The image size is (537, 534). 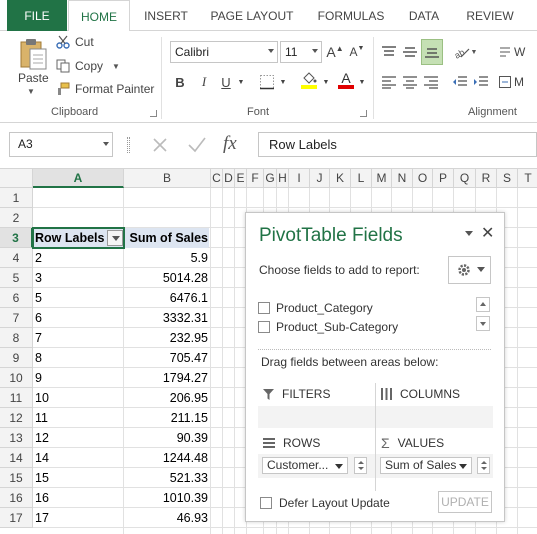 I want to click on column-header-b: B, so click(x=167, y=178).